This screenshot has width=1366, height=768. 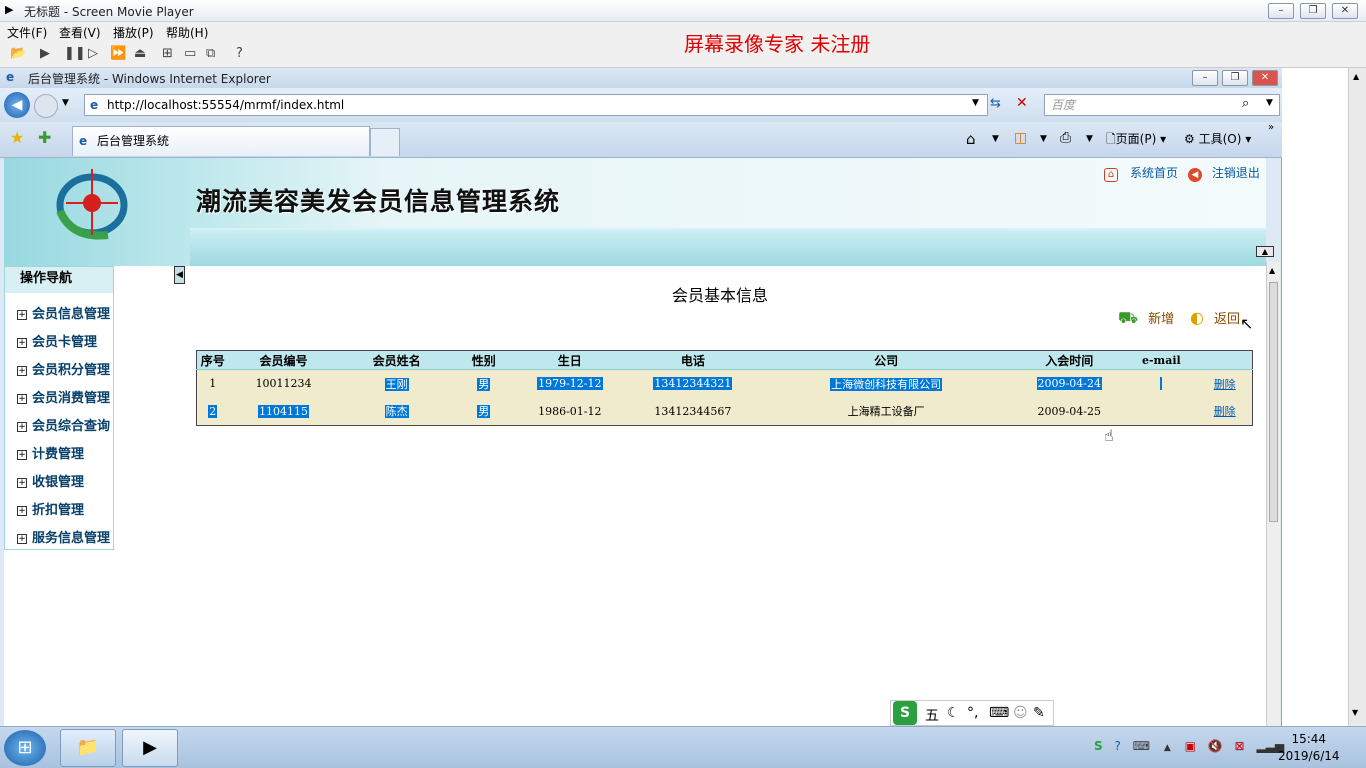 What do you see at coordinates (1089, 139) in the screenshot?
I see `print-dropdown-icon: ▼` at bounding box center [1089, 139].